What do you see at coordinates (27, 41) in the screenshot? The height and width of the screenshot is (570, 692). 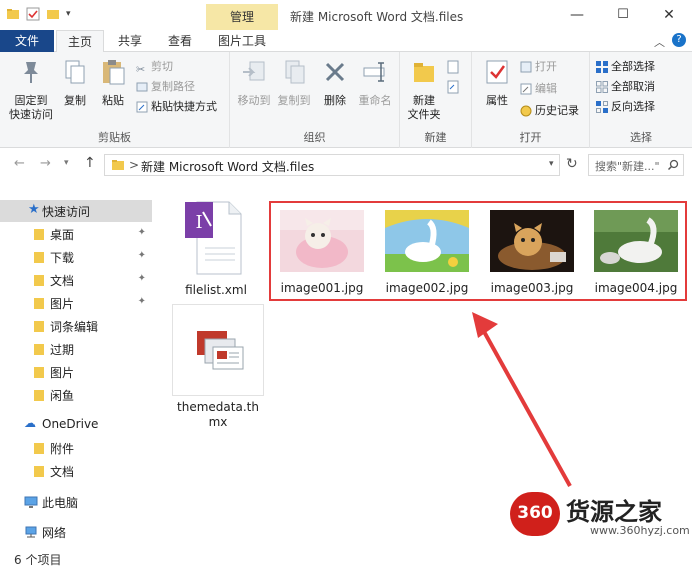 I see `tab-file: 文件` at bounding box center [27, 41].